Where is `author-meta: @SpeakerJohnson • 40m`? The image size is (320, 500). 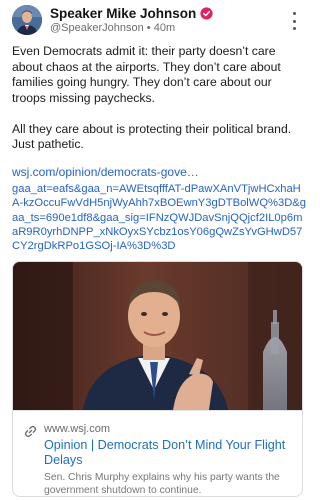
author-meta: @SpeakerJohnson • 40m is located at coordinates (112, 28).